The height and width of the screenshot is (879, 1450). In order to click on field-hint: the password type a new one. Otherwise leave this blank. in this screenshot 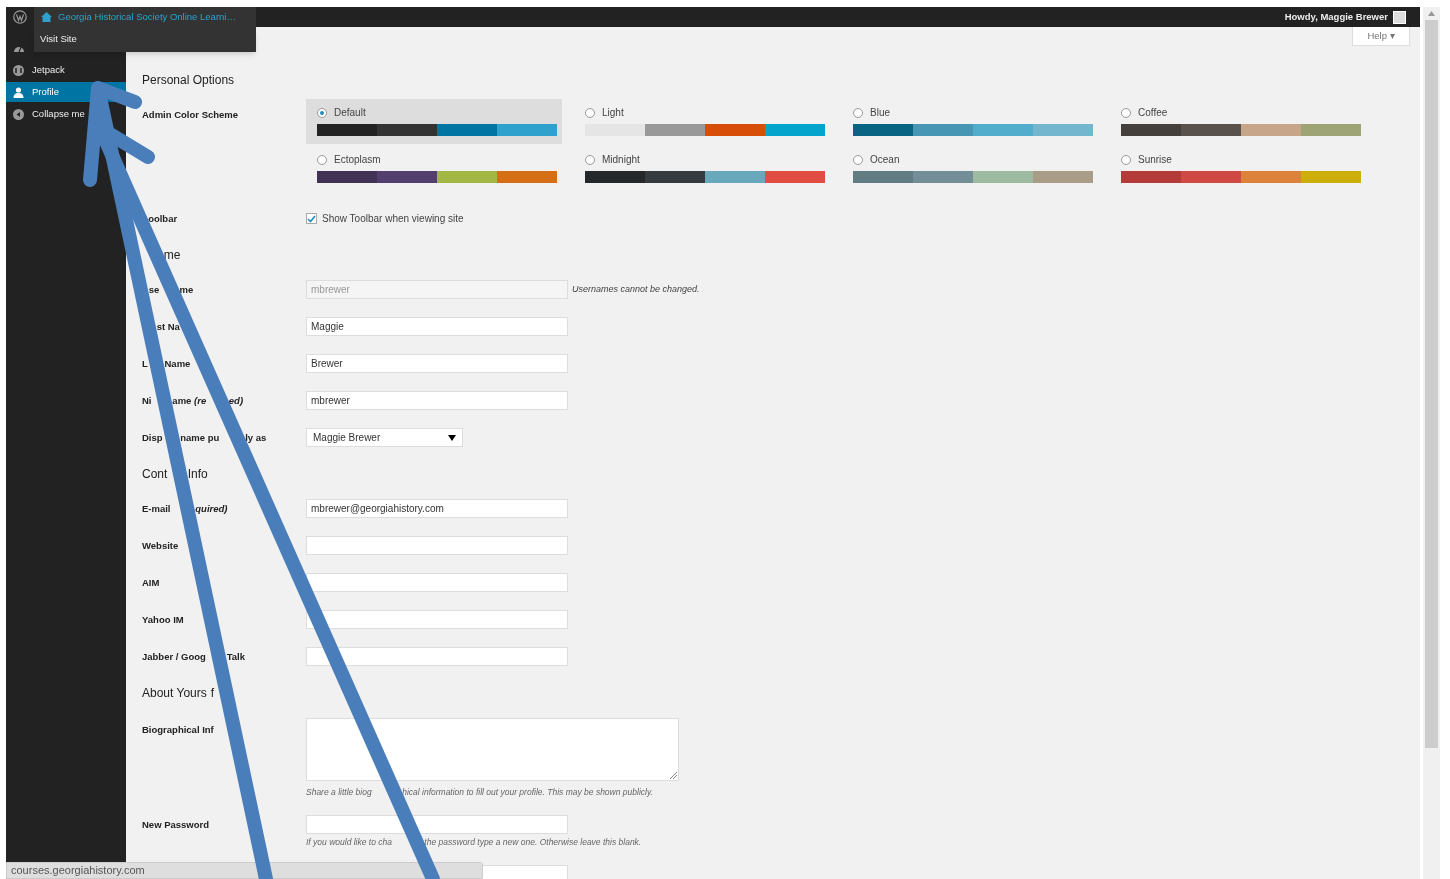, I will do `click(533, 842)`.